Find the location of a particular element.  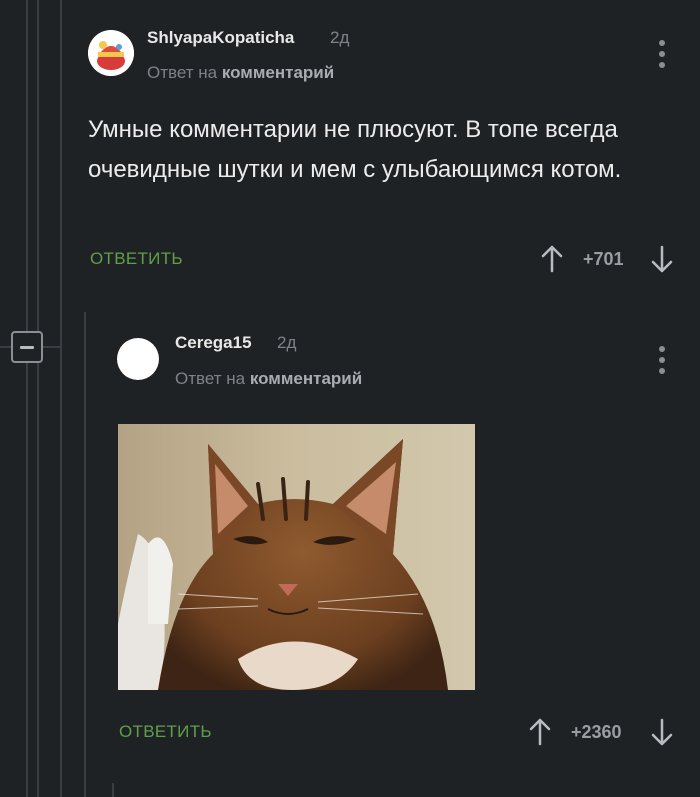

comment-username: ShlyapaKopaticha is located at coordinates (220, 38).